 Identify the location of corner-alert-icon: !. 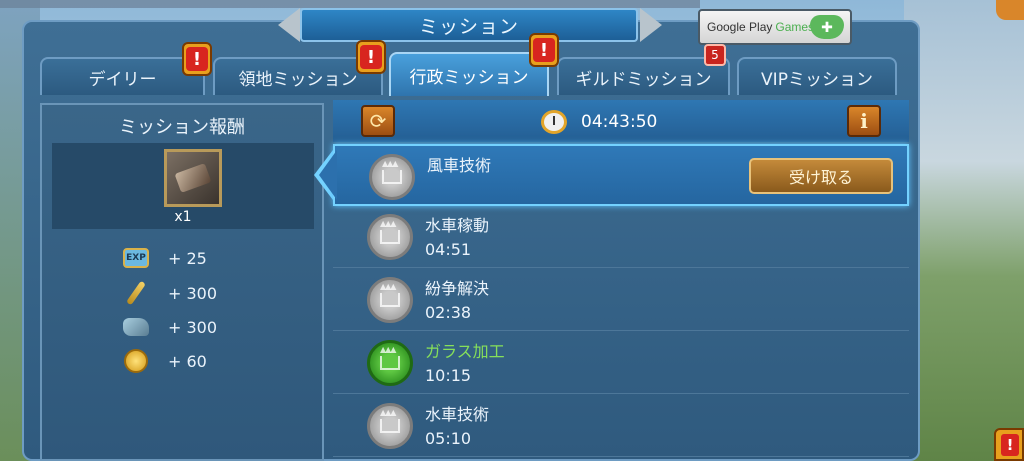
(1009, 444).